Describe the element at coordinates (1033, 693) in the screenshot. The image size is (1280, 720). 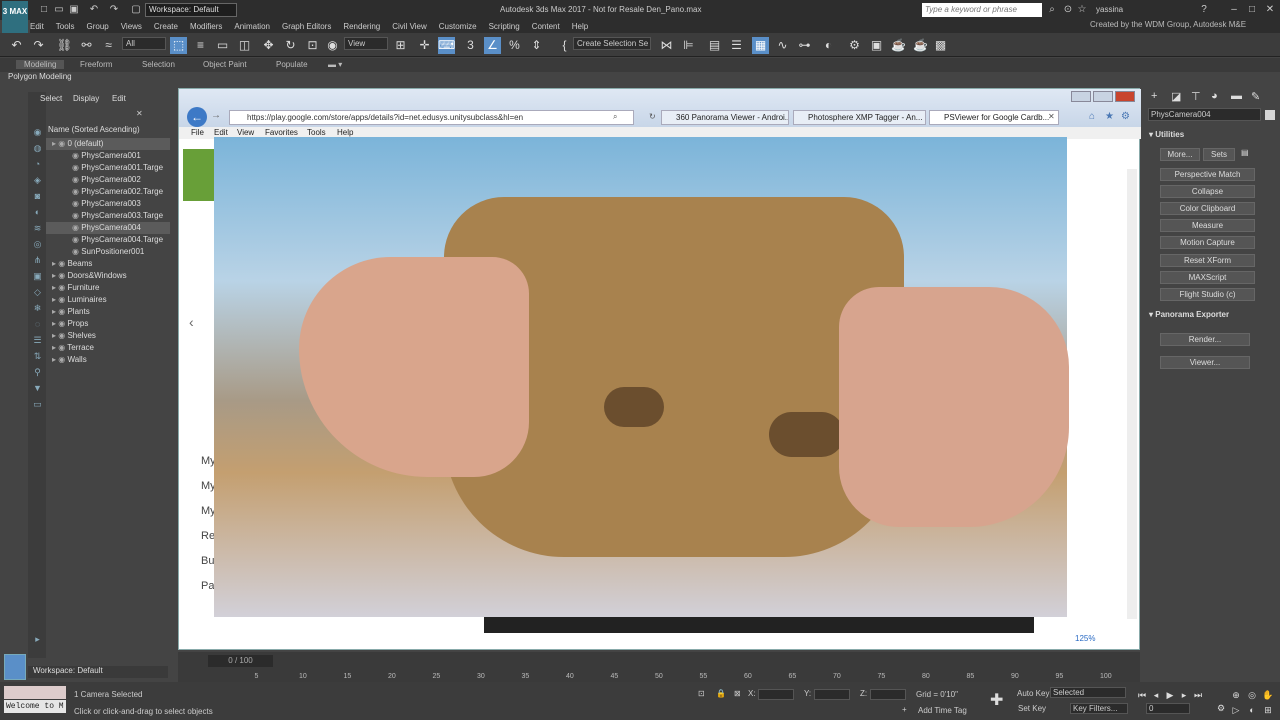
I see `auto-key-button: Auto Key` at that location.